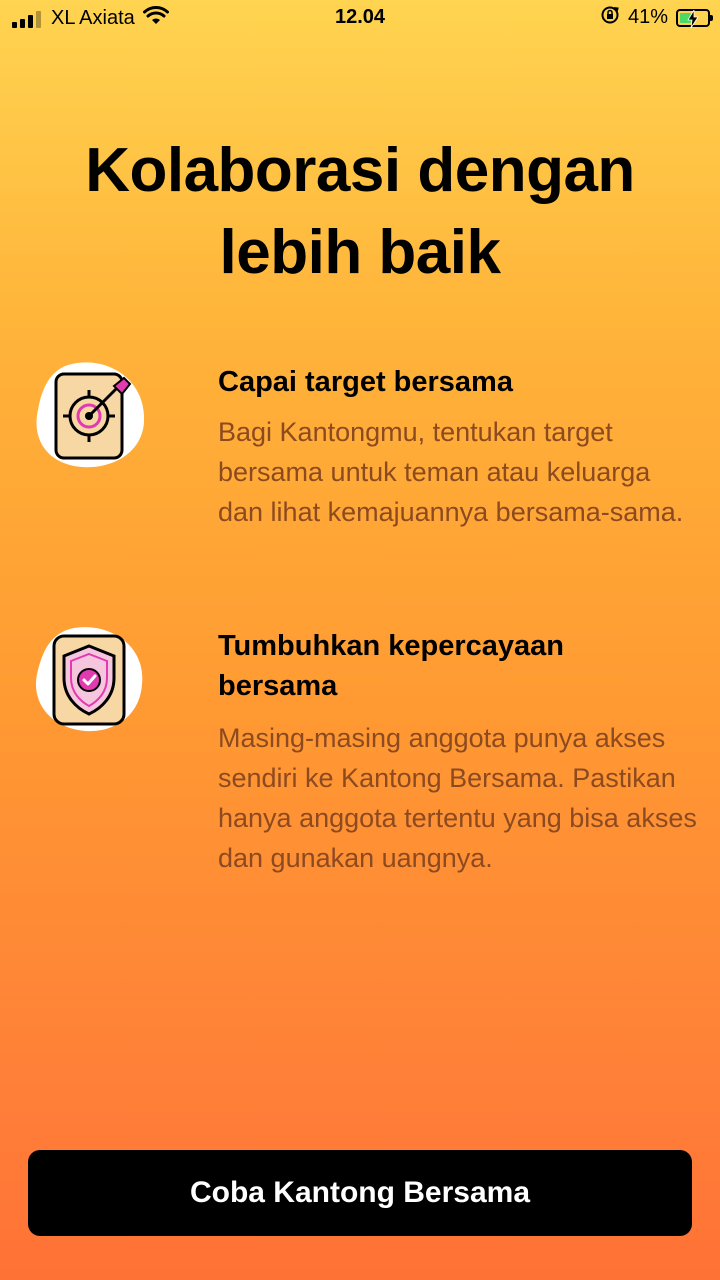 The width and height of the screenshot is (720, 1280). I want to click on status-bar: XL Axiata 12.04 41%, so click(360, 19).